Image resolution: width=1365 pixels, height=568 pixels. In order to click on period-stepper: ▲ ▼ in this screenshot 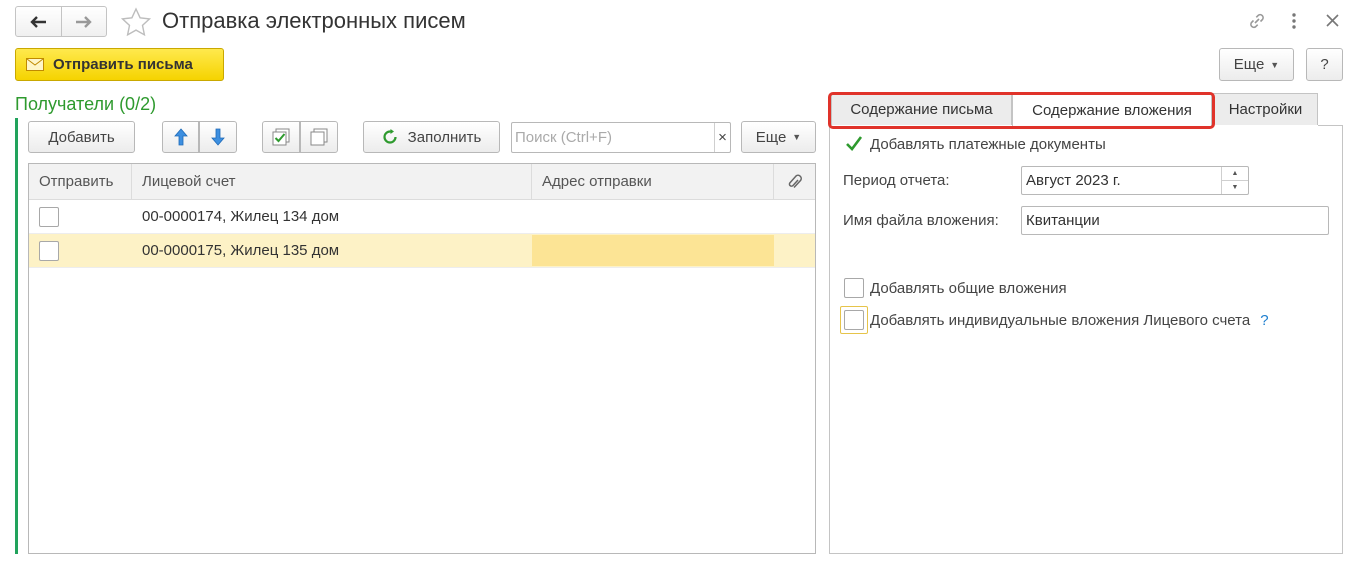, I will do `click(1234, 180)`.